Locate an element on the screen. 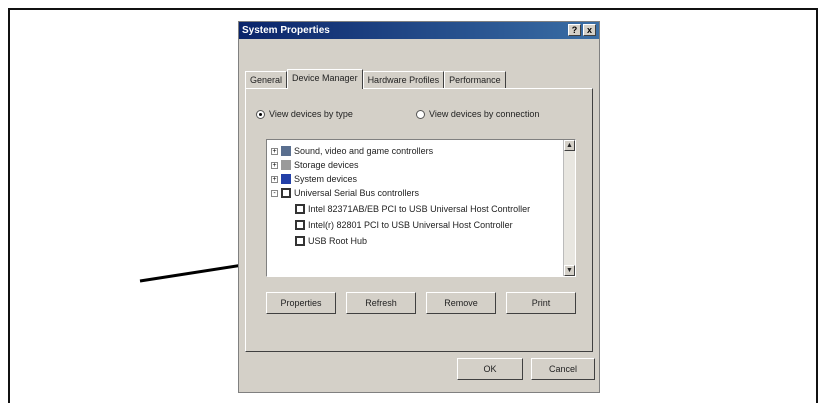 The height and width of the screenshot is (406, 828). radio-selected-icon is located at coordinates (260, 114).